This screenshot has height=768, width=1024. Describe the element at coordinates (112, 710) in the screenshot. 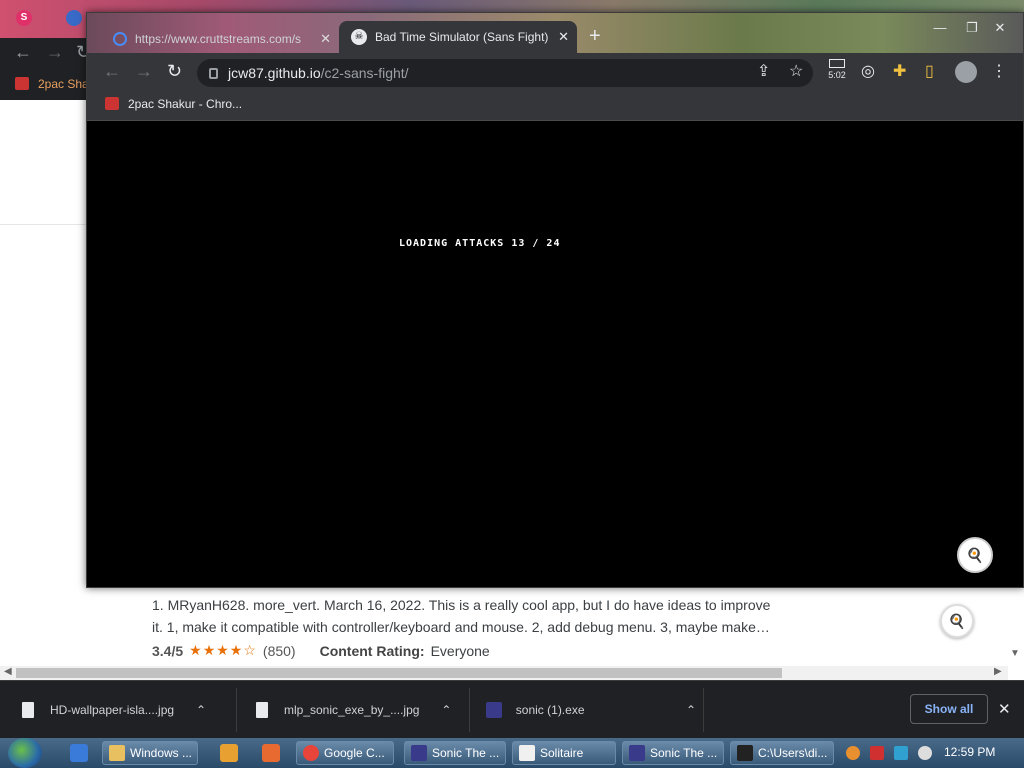

I see `download-filename: HD-wallpaper-isla....jpg` at that location.